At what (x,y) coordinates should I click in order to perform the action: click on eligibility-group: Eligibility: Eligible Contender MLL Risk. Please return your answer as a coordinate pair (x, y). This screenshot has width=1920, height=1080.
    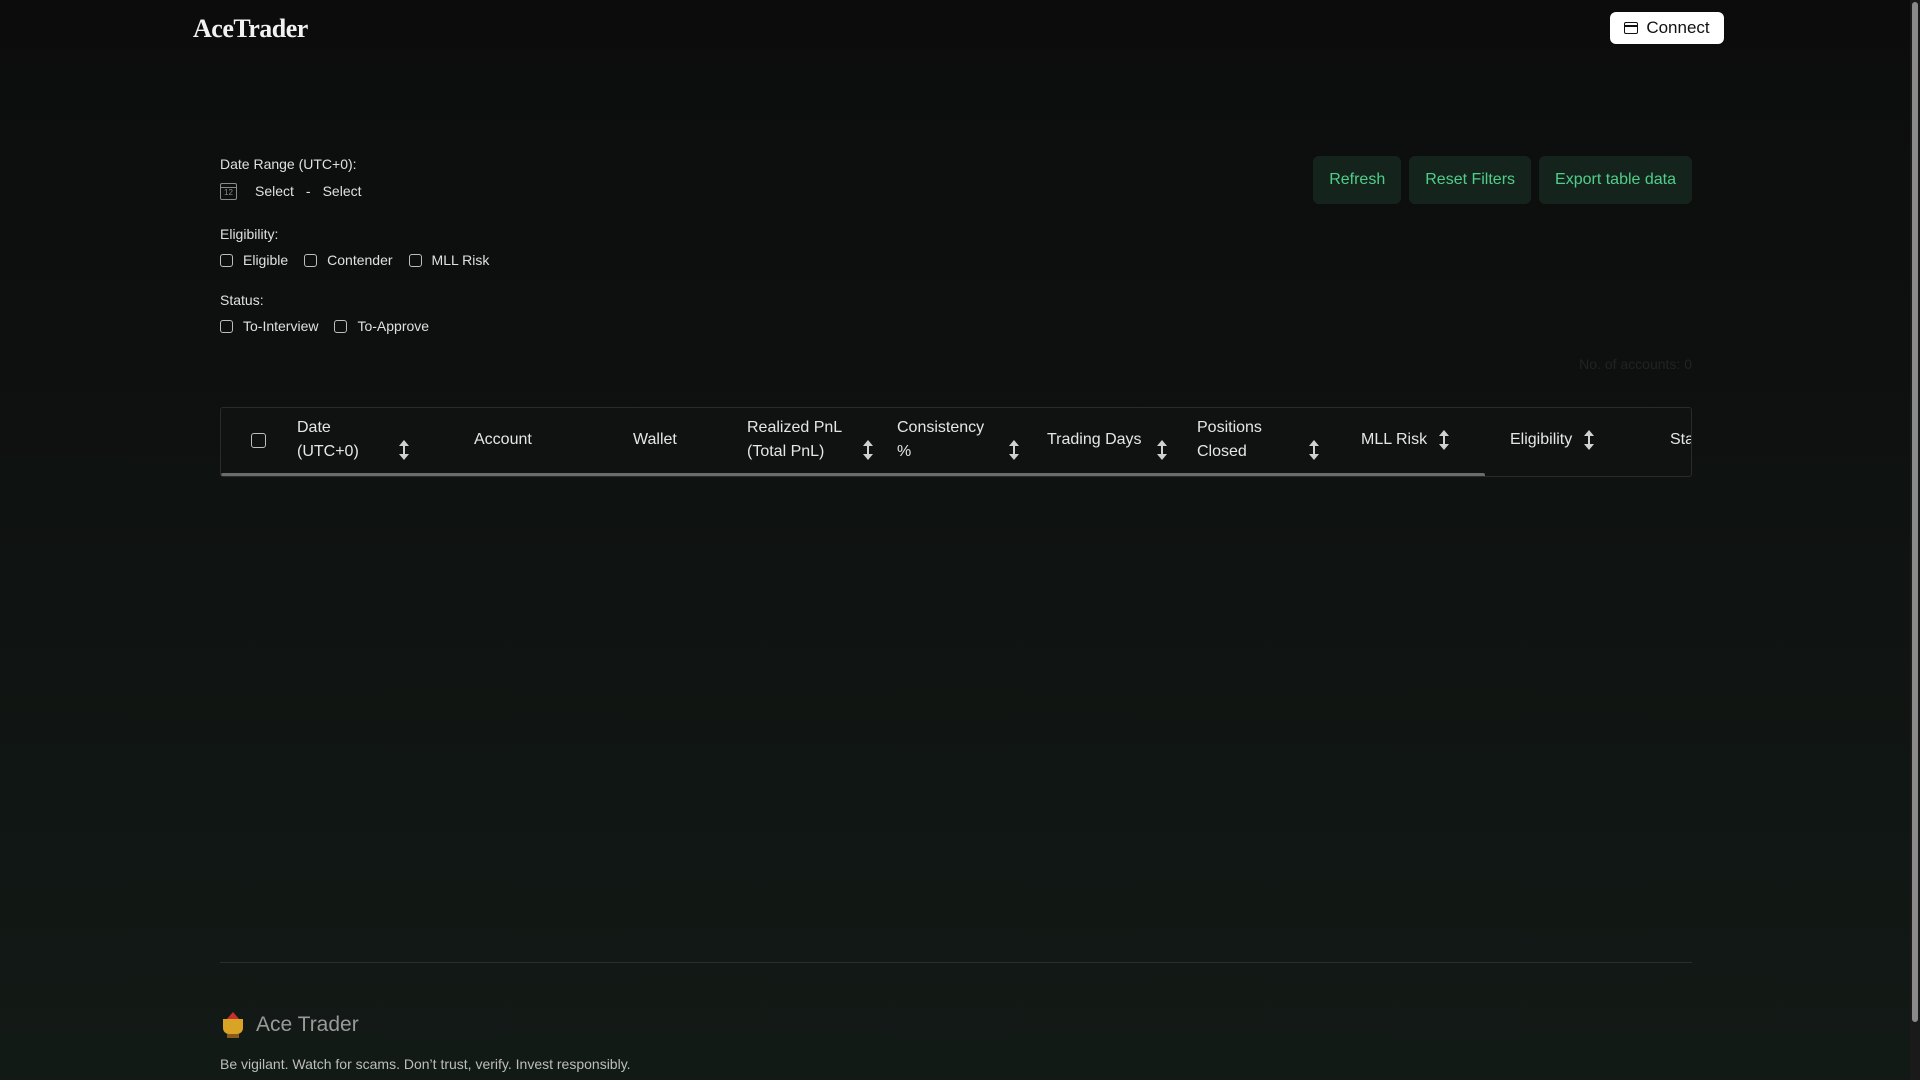
    Looking at the image, I should click on (362, 247).